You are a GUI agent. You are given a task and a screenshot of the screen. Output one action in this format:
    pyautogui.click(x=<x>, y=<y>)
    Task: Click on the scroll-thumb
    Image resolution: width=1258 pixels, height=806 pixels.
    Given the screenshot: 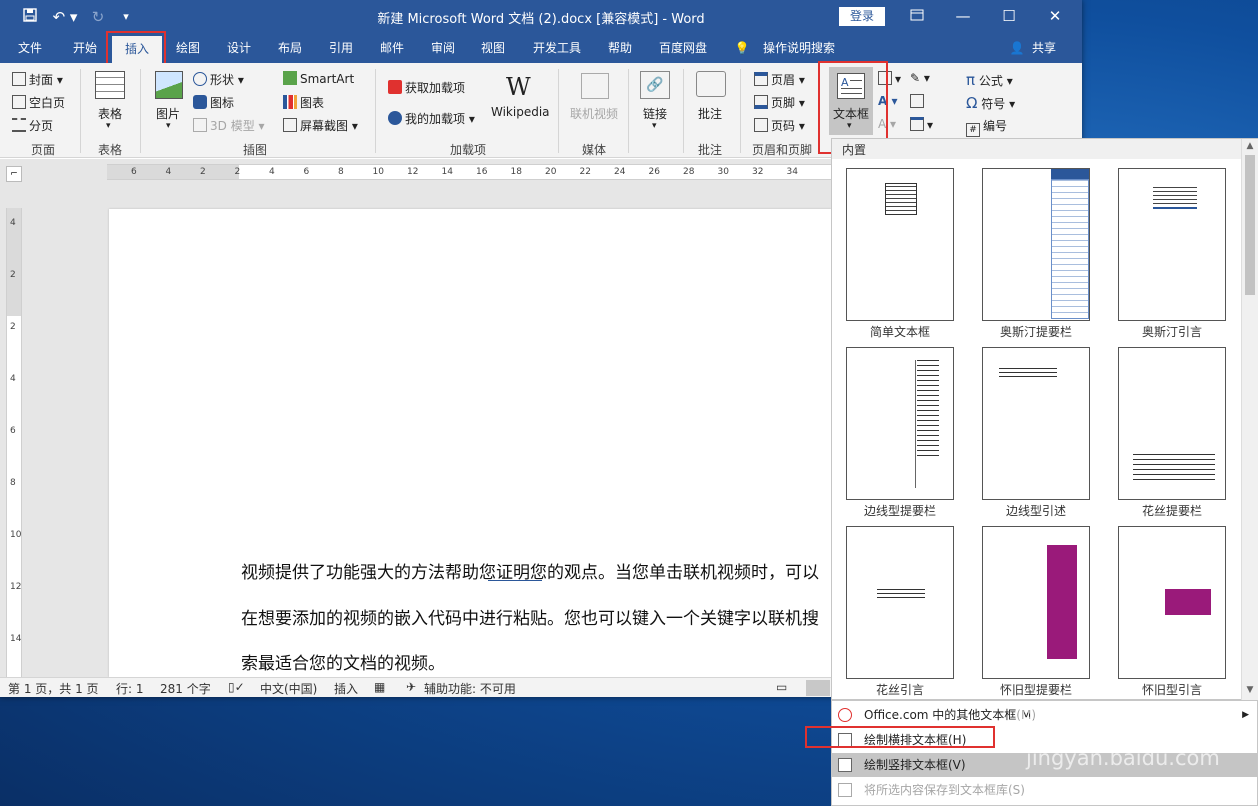 What is the action you would take?
    pyautogui.click(x=1250, y=225)
    